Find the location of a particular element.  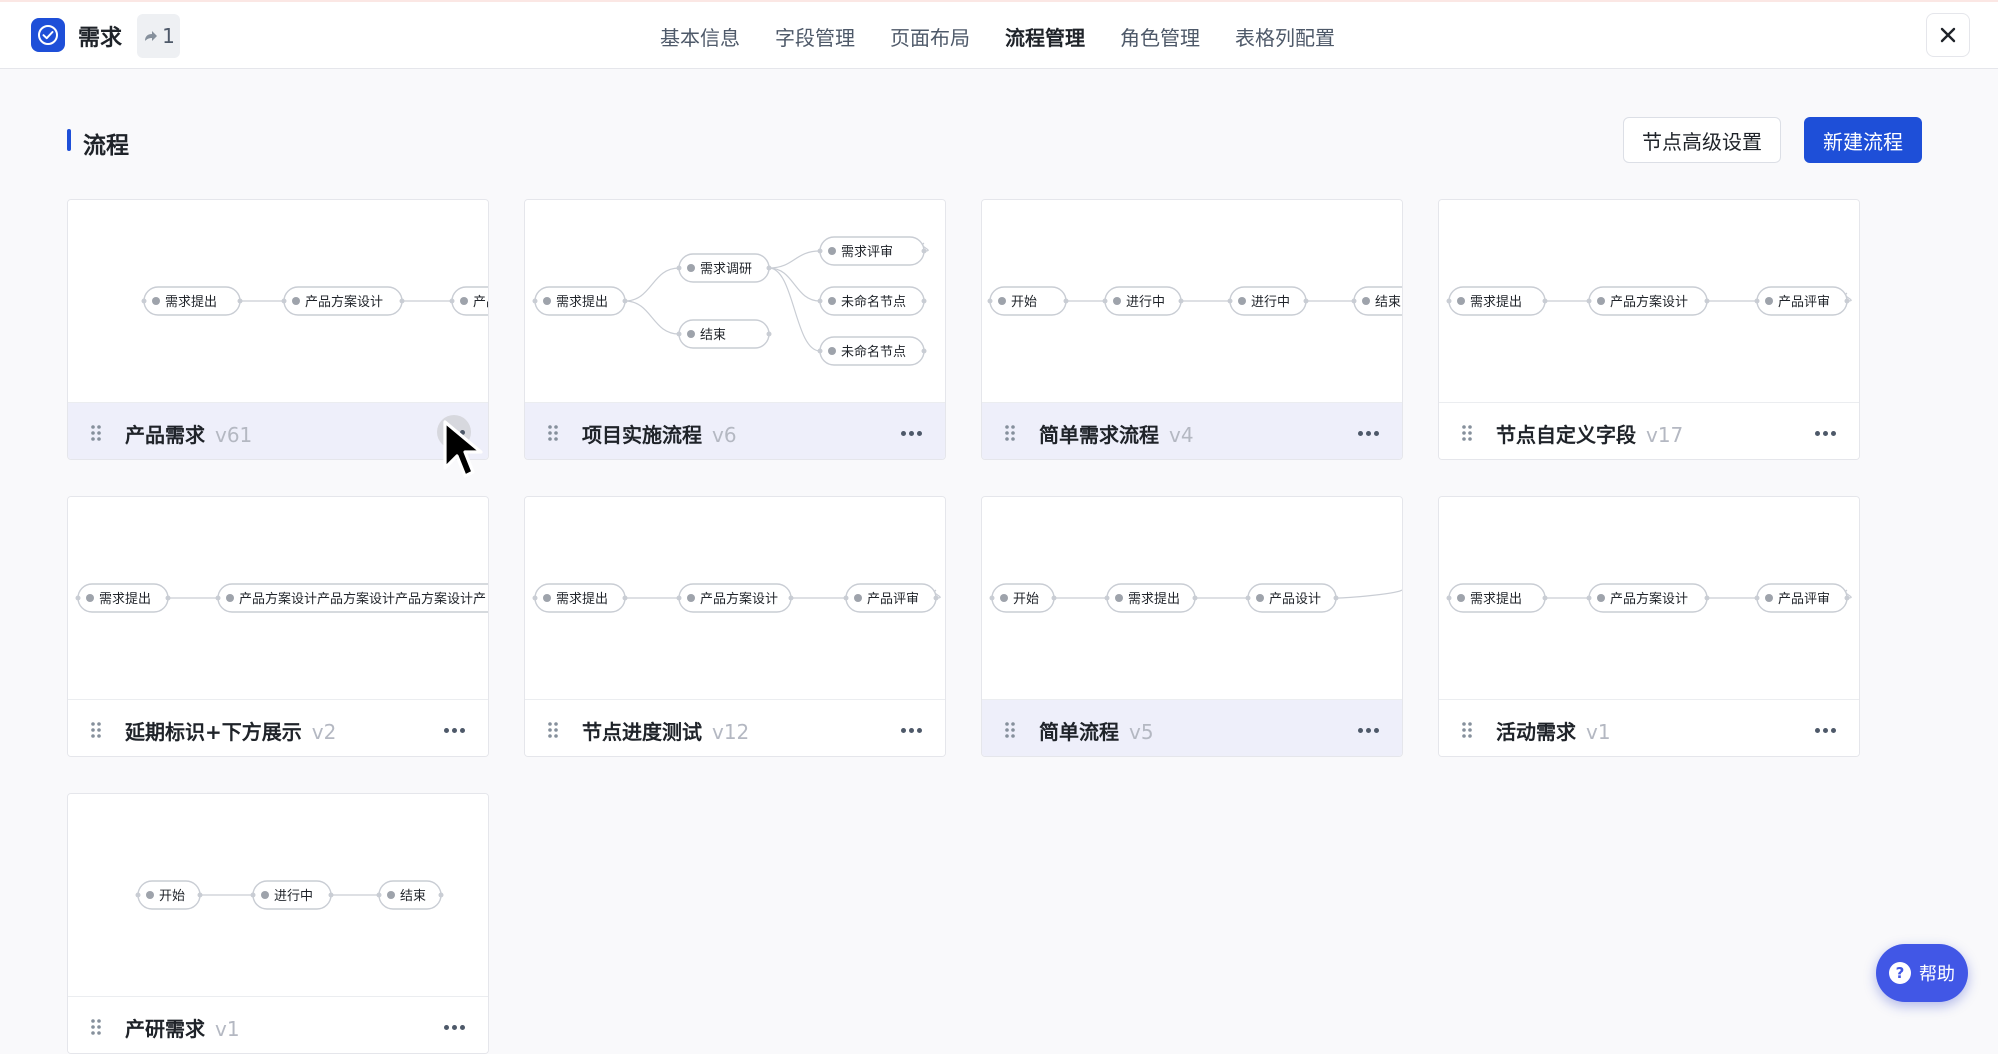

help-button: ? 帮助 is located at coordinates (1922, 973).